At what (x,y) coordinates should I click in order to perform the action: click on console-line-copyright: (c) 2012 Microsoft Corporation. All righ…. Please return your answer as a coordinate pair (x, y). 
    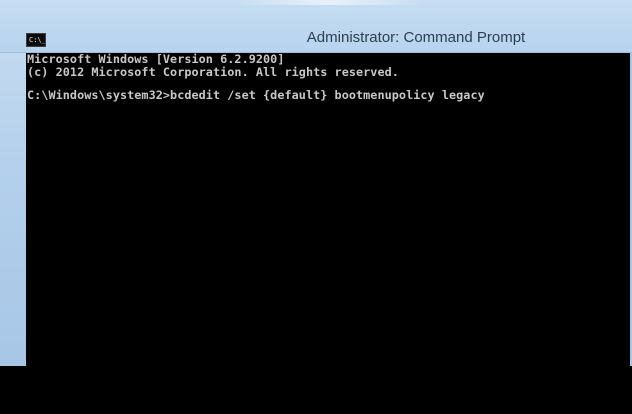
    Looking at the image, I should click on (213, 72).